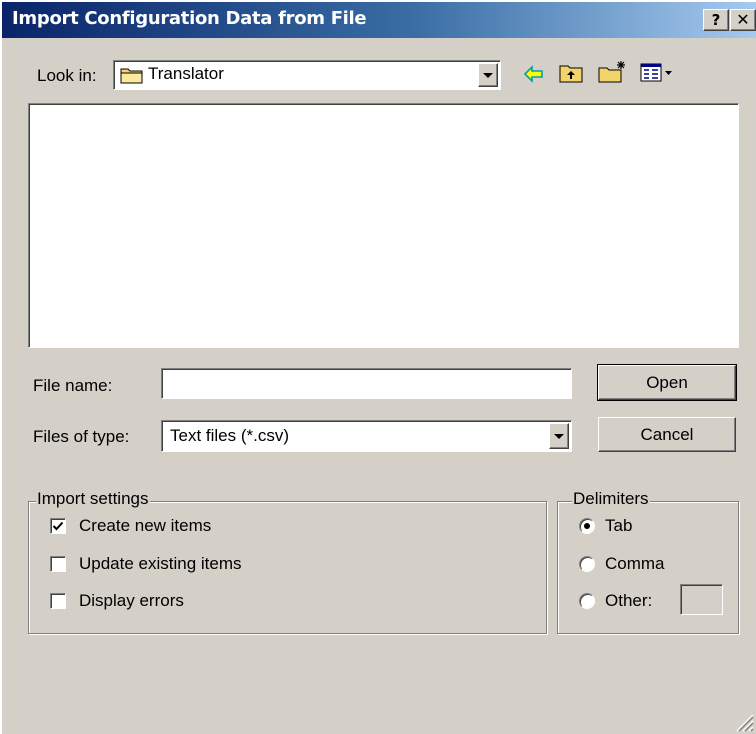  I want to click on look-in-label: Look in:, so click(67, 75).